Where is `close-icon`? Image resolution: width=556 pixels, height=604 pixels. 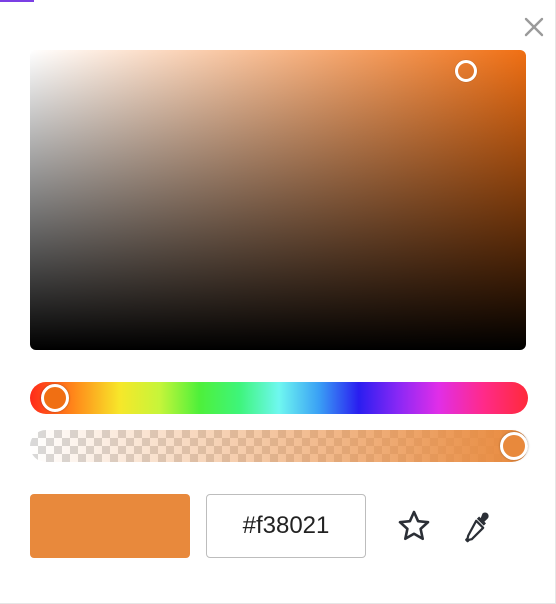 close-icon is located at coordinates (534, 27).